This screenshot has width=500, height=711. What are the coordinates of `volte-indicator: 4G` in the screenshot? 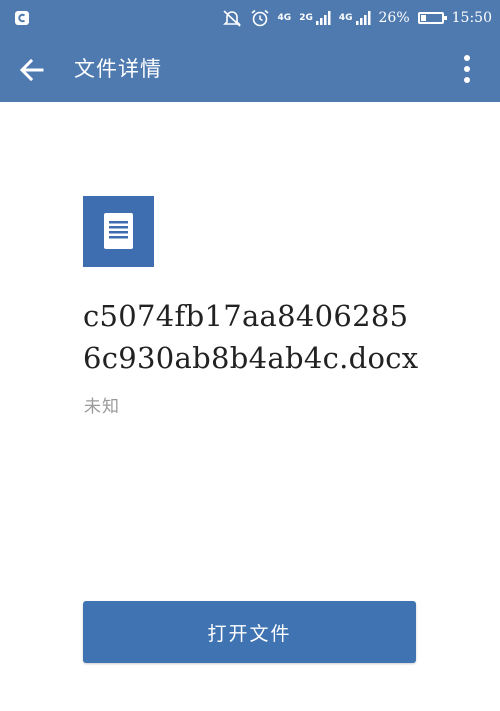 It's located at (284, 17).